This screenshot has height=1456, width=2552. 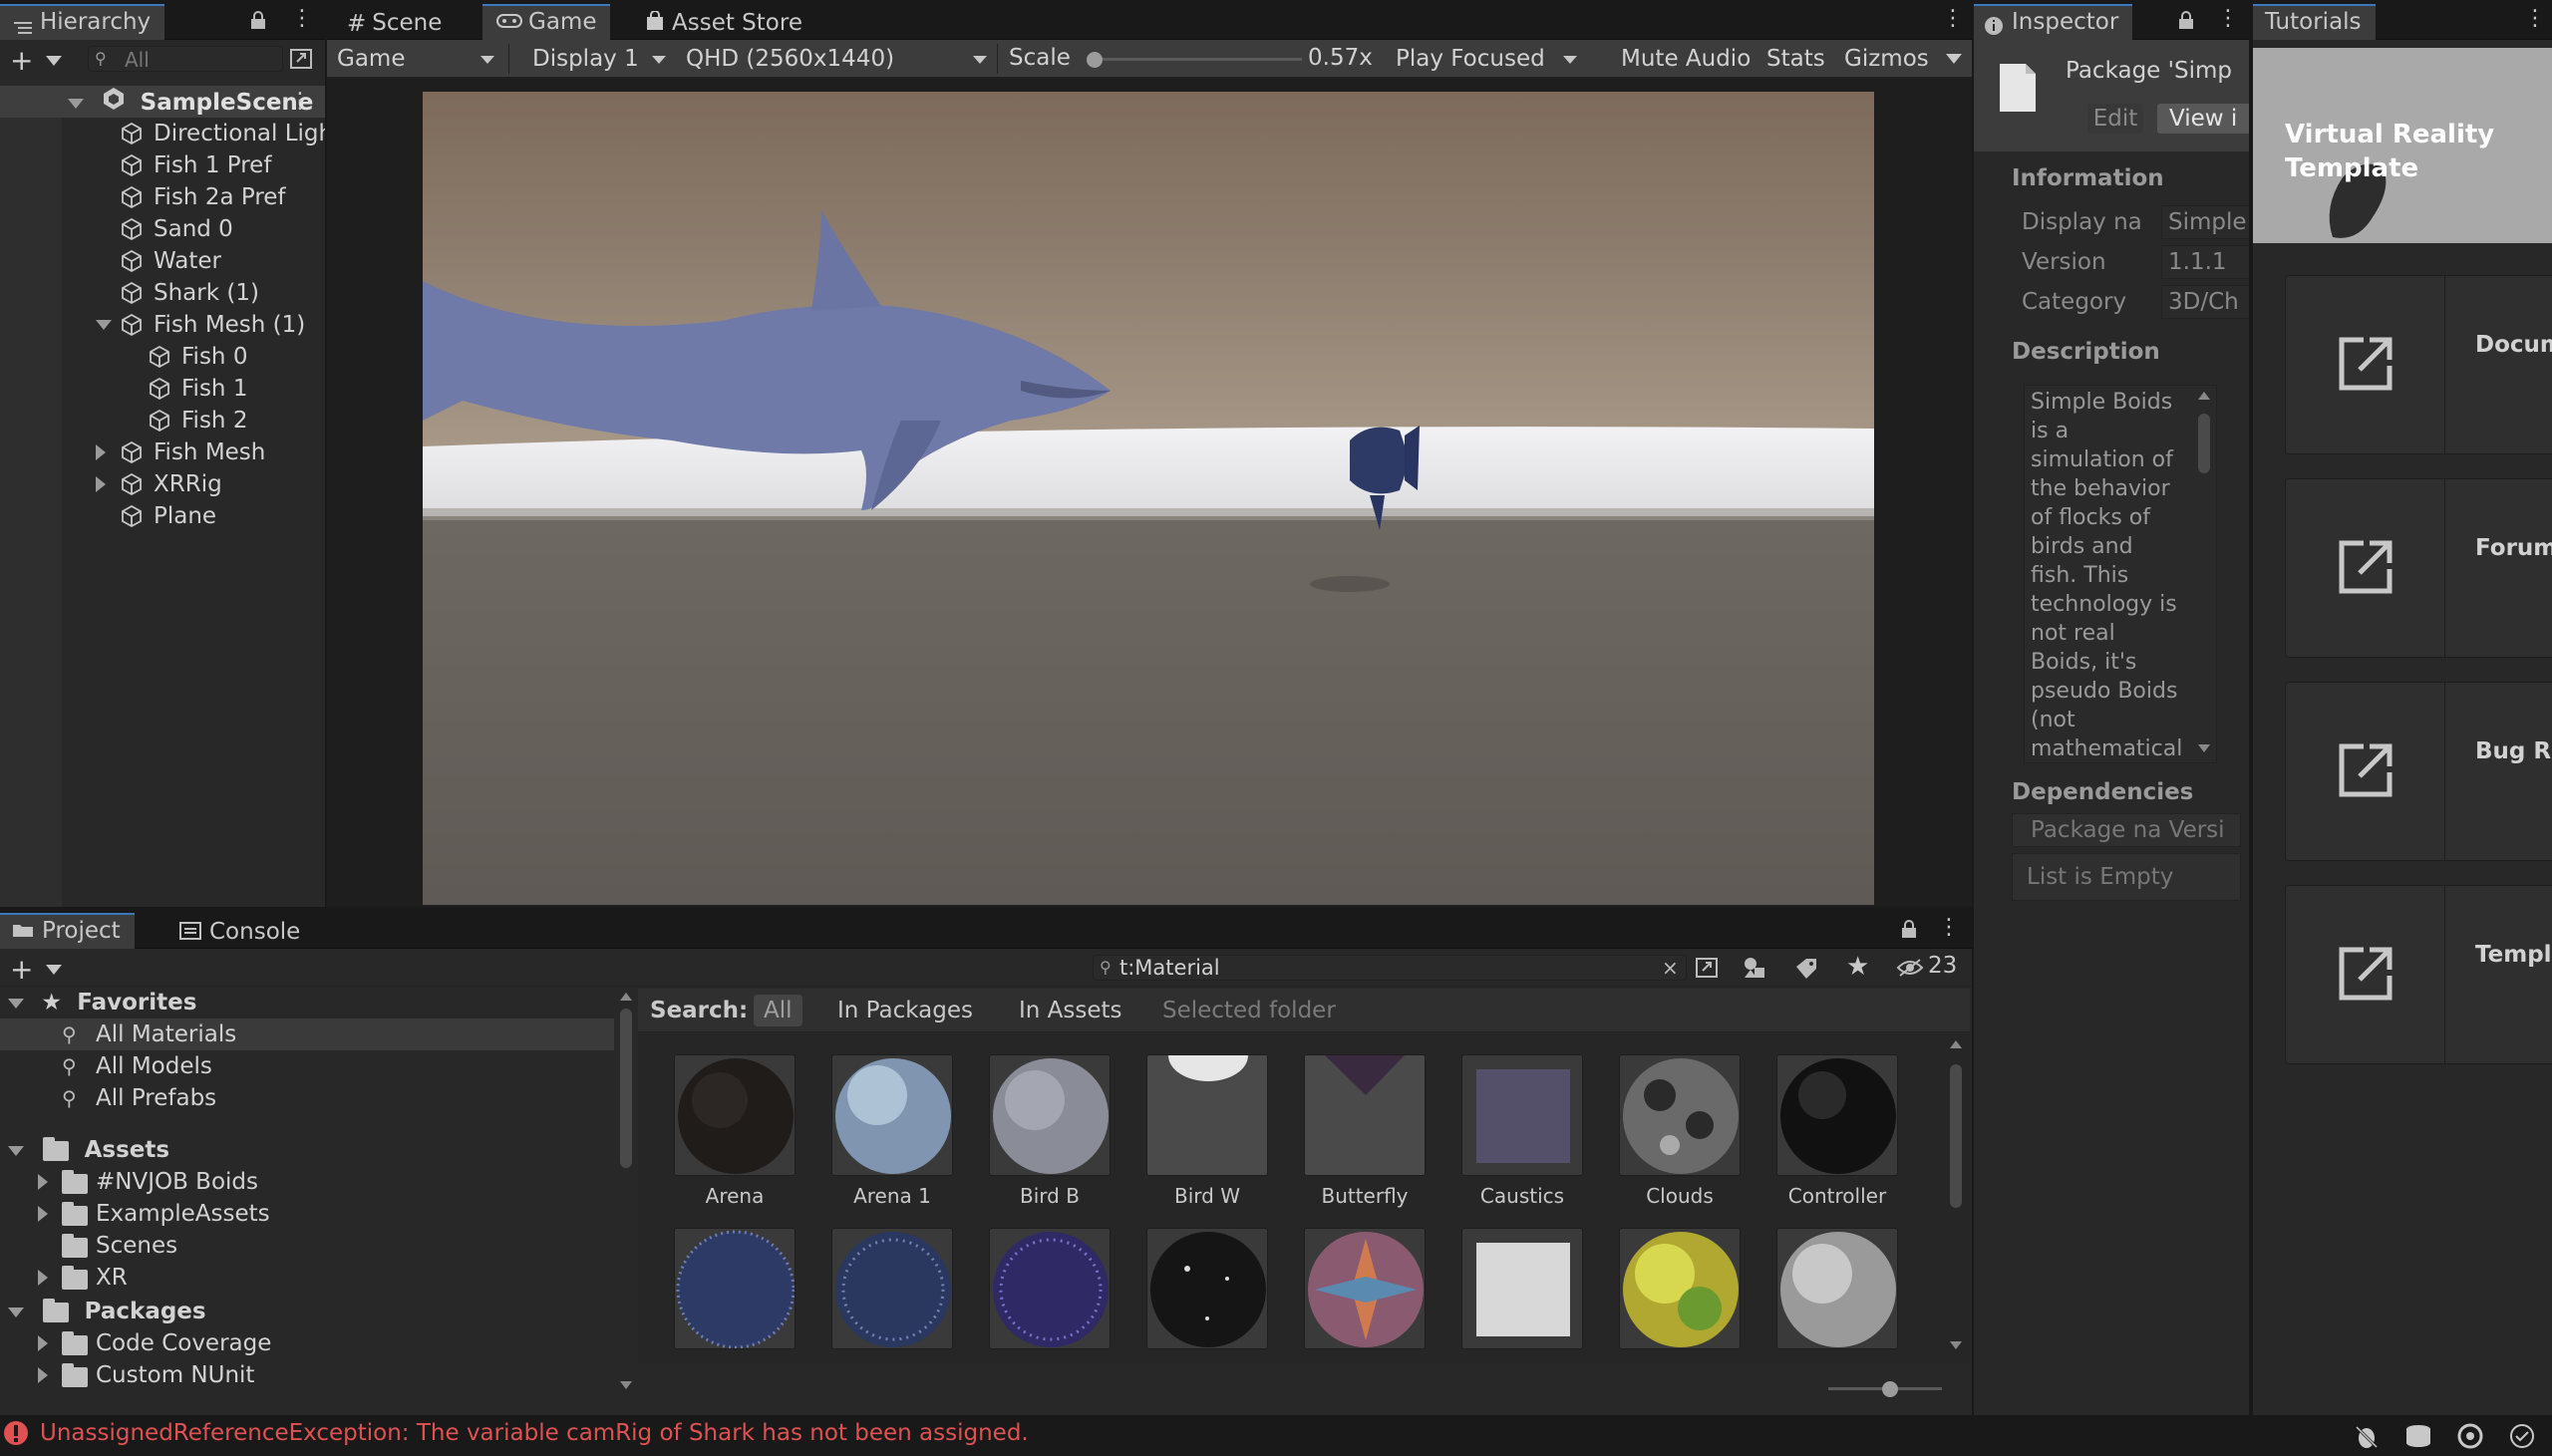 What do you see at coordinates (307, 1182) in the screenshot?
I see `asset-folder: #NVJOB Boids` at bounding box center [307, 1182].